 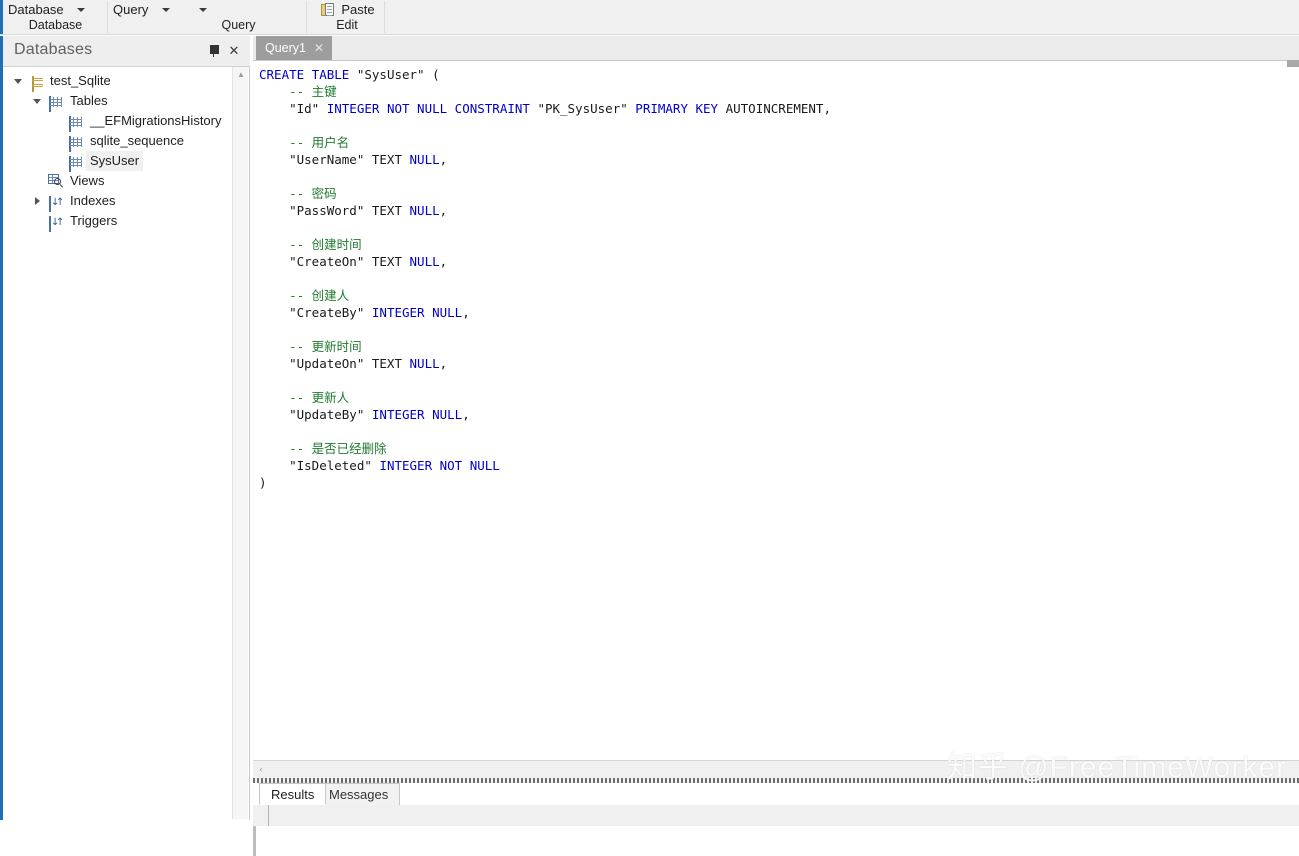 I want to click on ribbon-group-query: Query Query, so click(x=208, y=17).